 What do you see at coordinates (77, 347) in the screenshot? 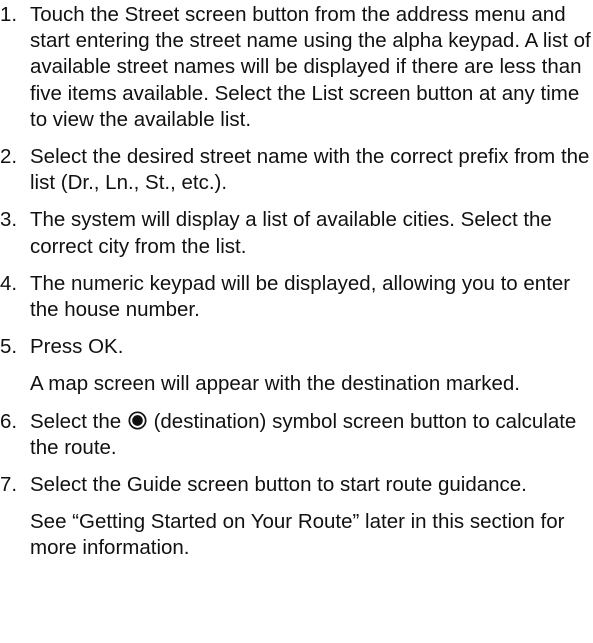
I see `step-text: Press OK.` at bounding box center [77, 347].